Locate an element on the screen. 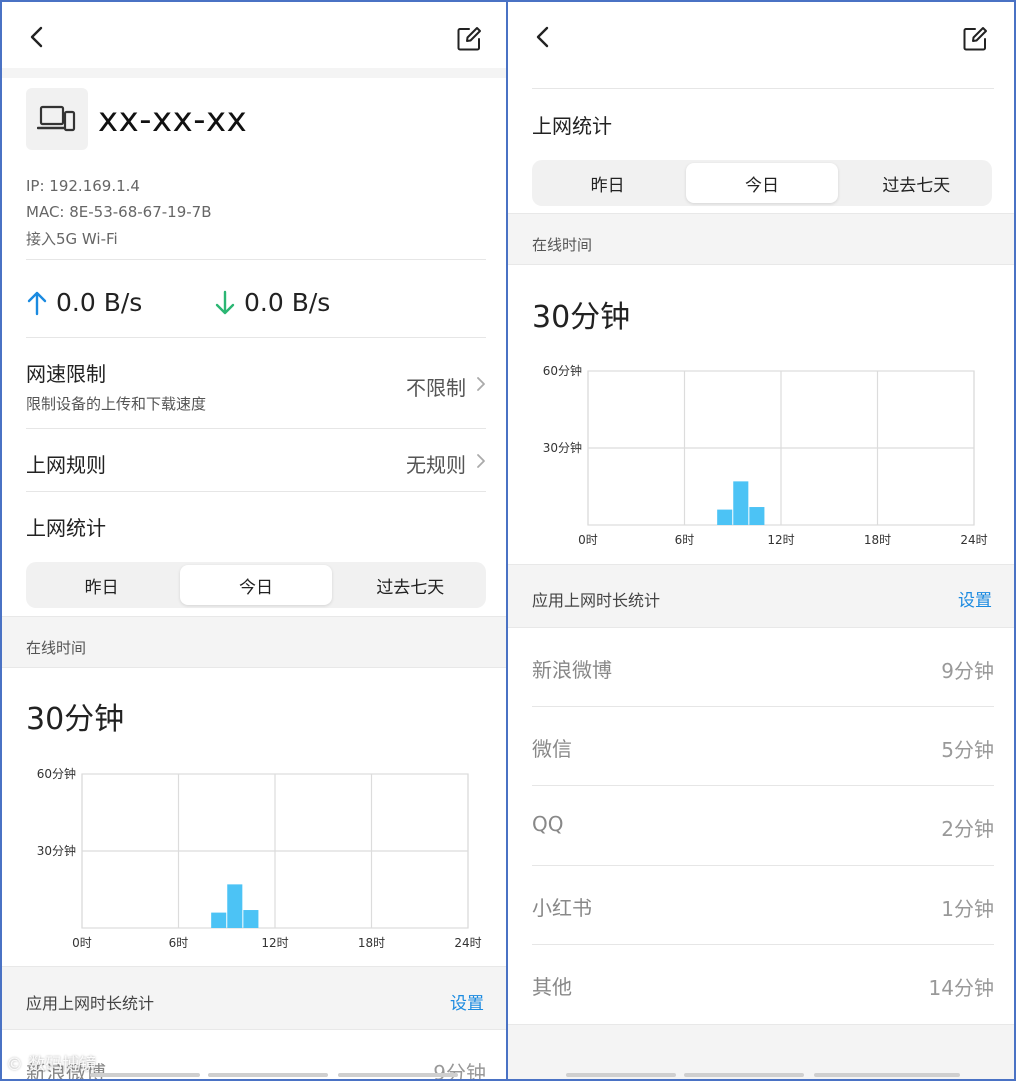  app-stat-name: 新浪微博 is located at coordinates (572, 670).